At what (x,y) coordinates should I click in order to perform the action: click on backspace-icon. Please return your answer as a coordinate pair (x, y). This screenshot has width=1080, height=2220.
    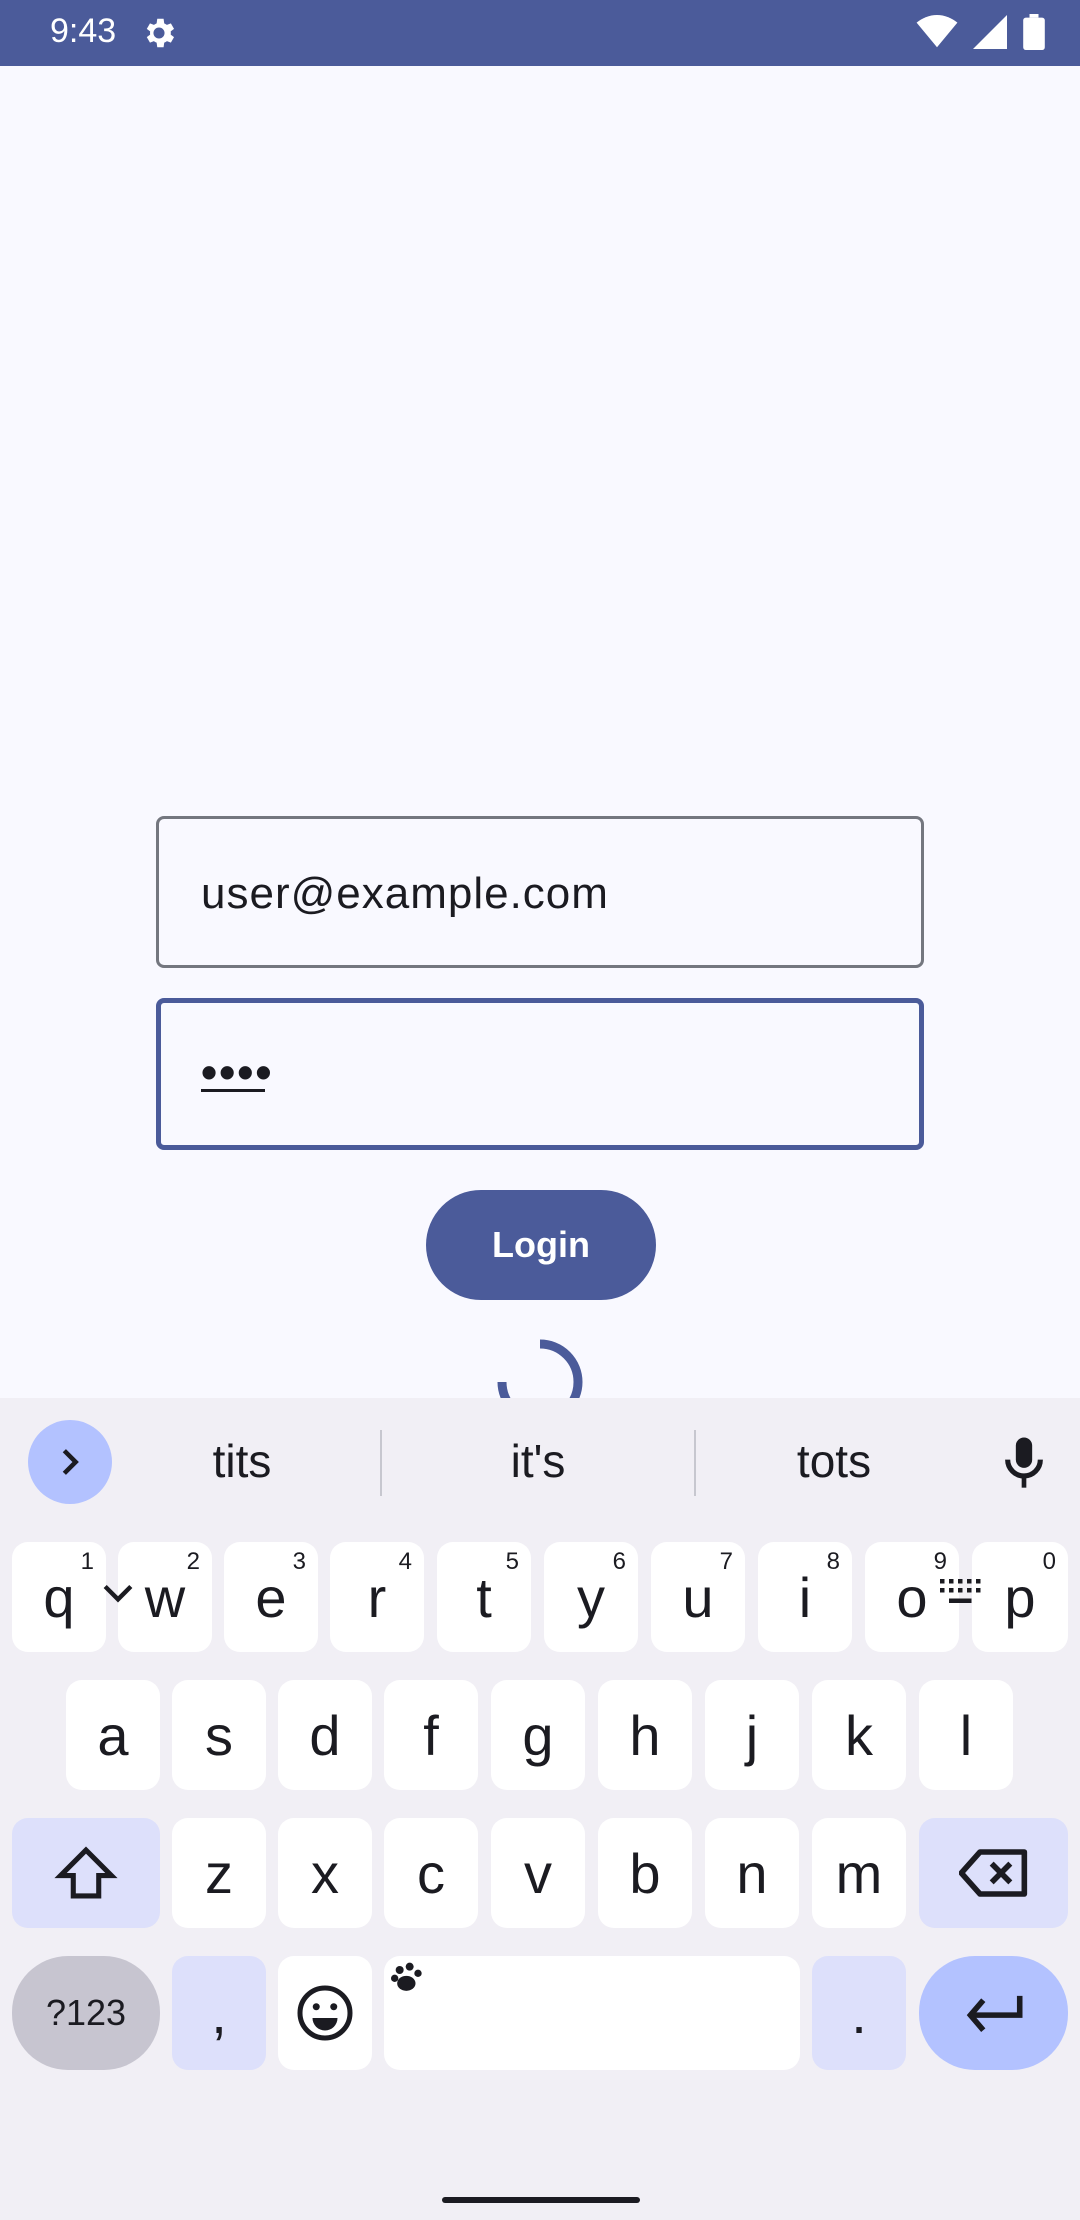
    Looking at the image, I should click on (992, 1873).